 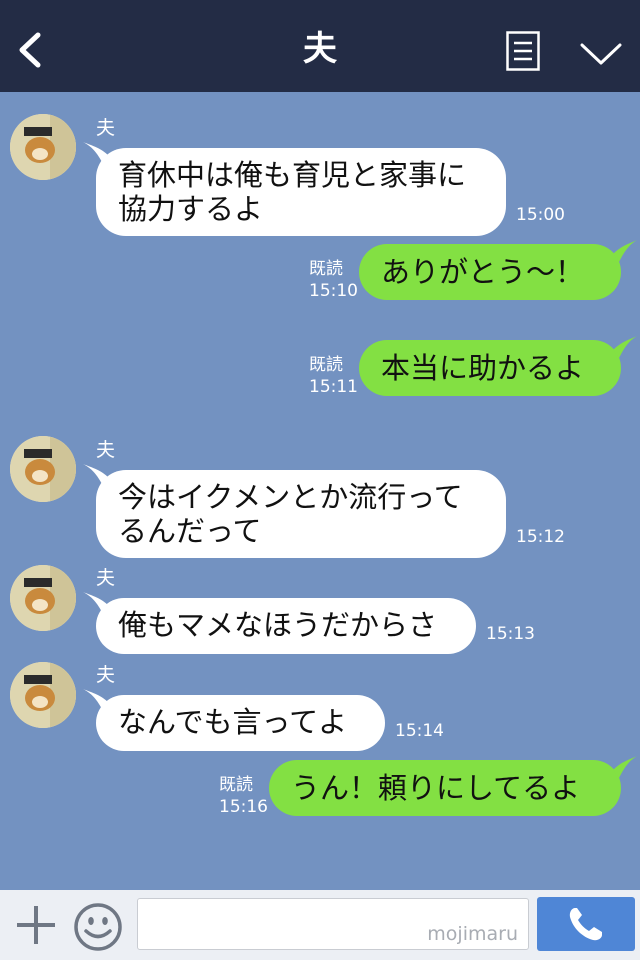 I want to click on timestamp: 15:14, so click(x=419, y=731).